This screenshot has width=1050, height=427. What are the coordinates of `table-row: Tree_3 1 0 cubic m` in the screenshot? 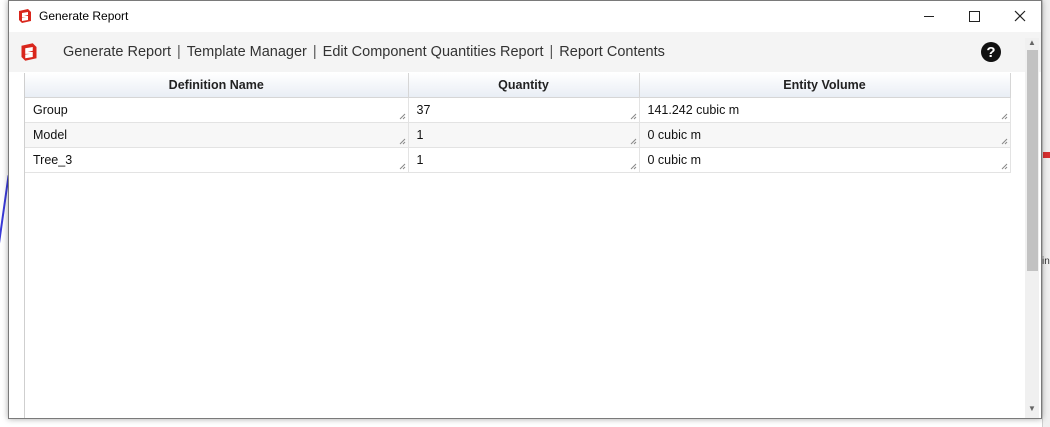 It's located at (518, 160).